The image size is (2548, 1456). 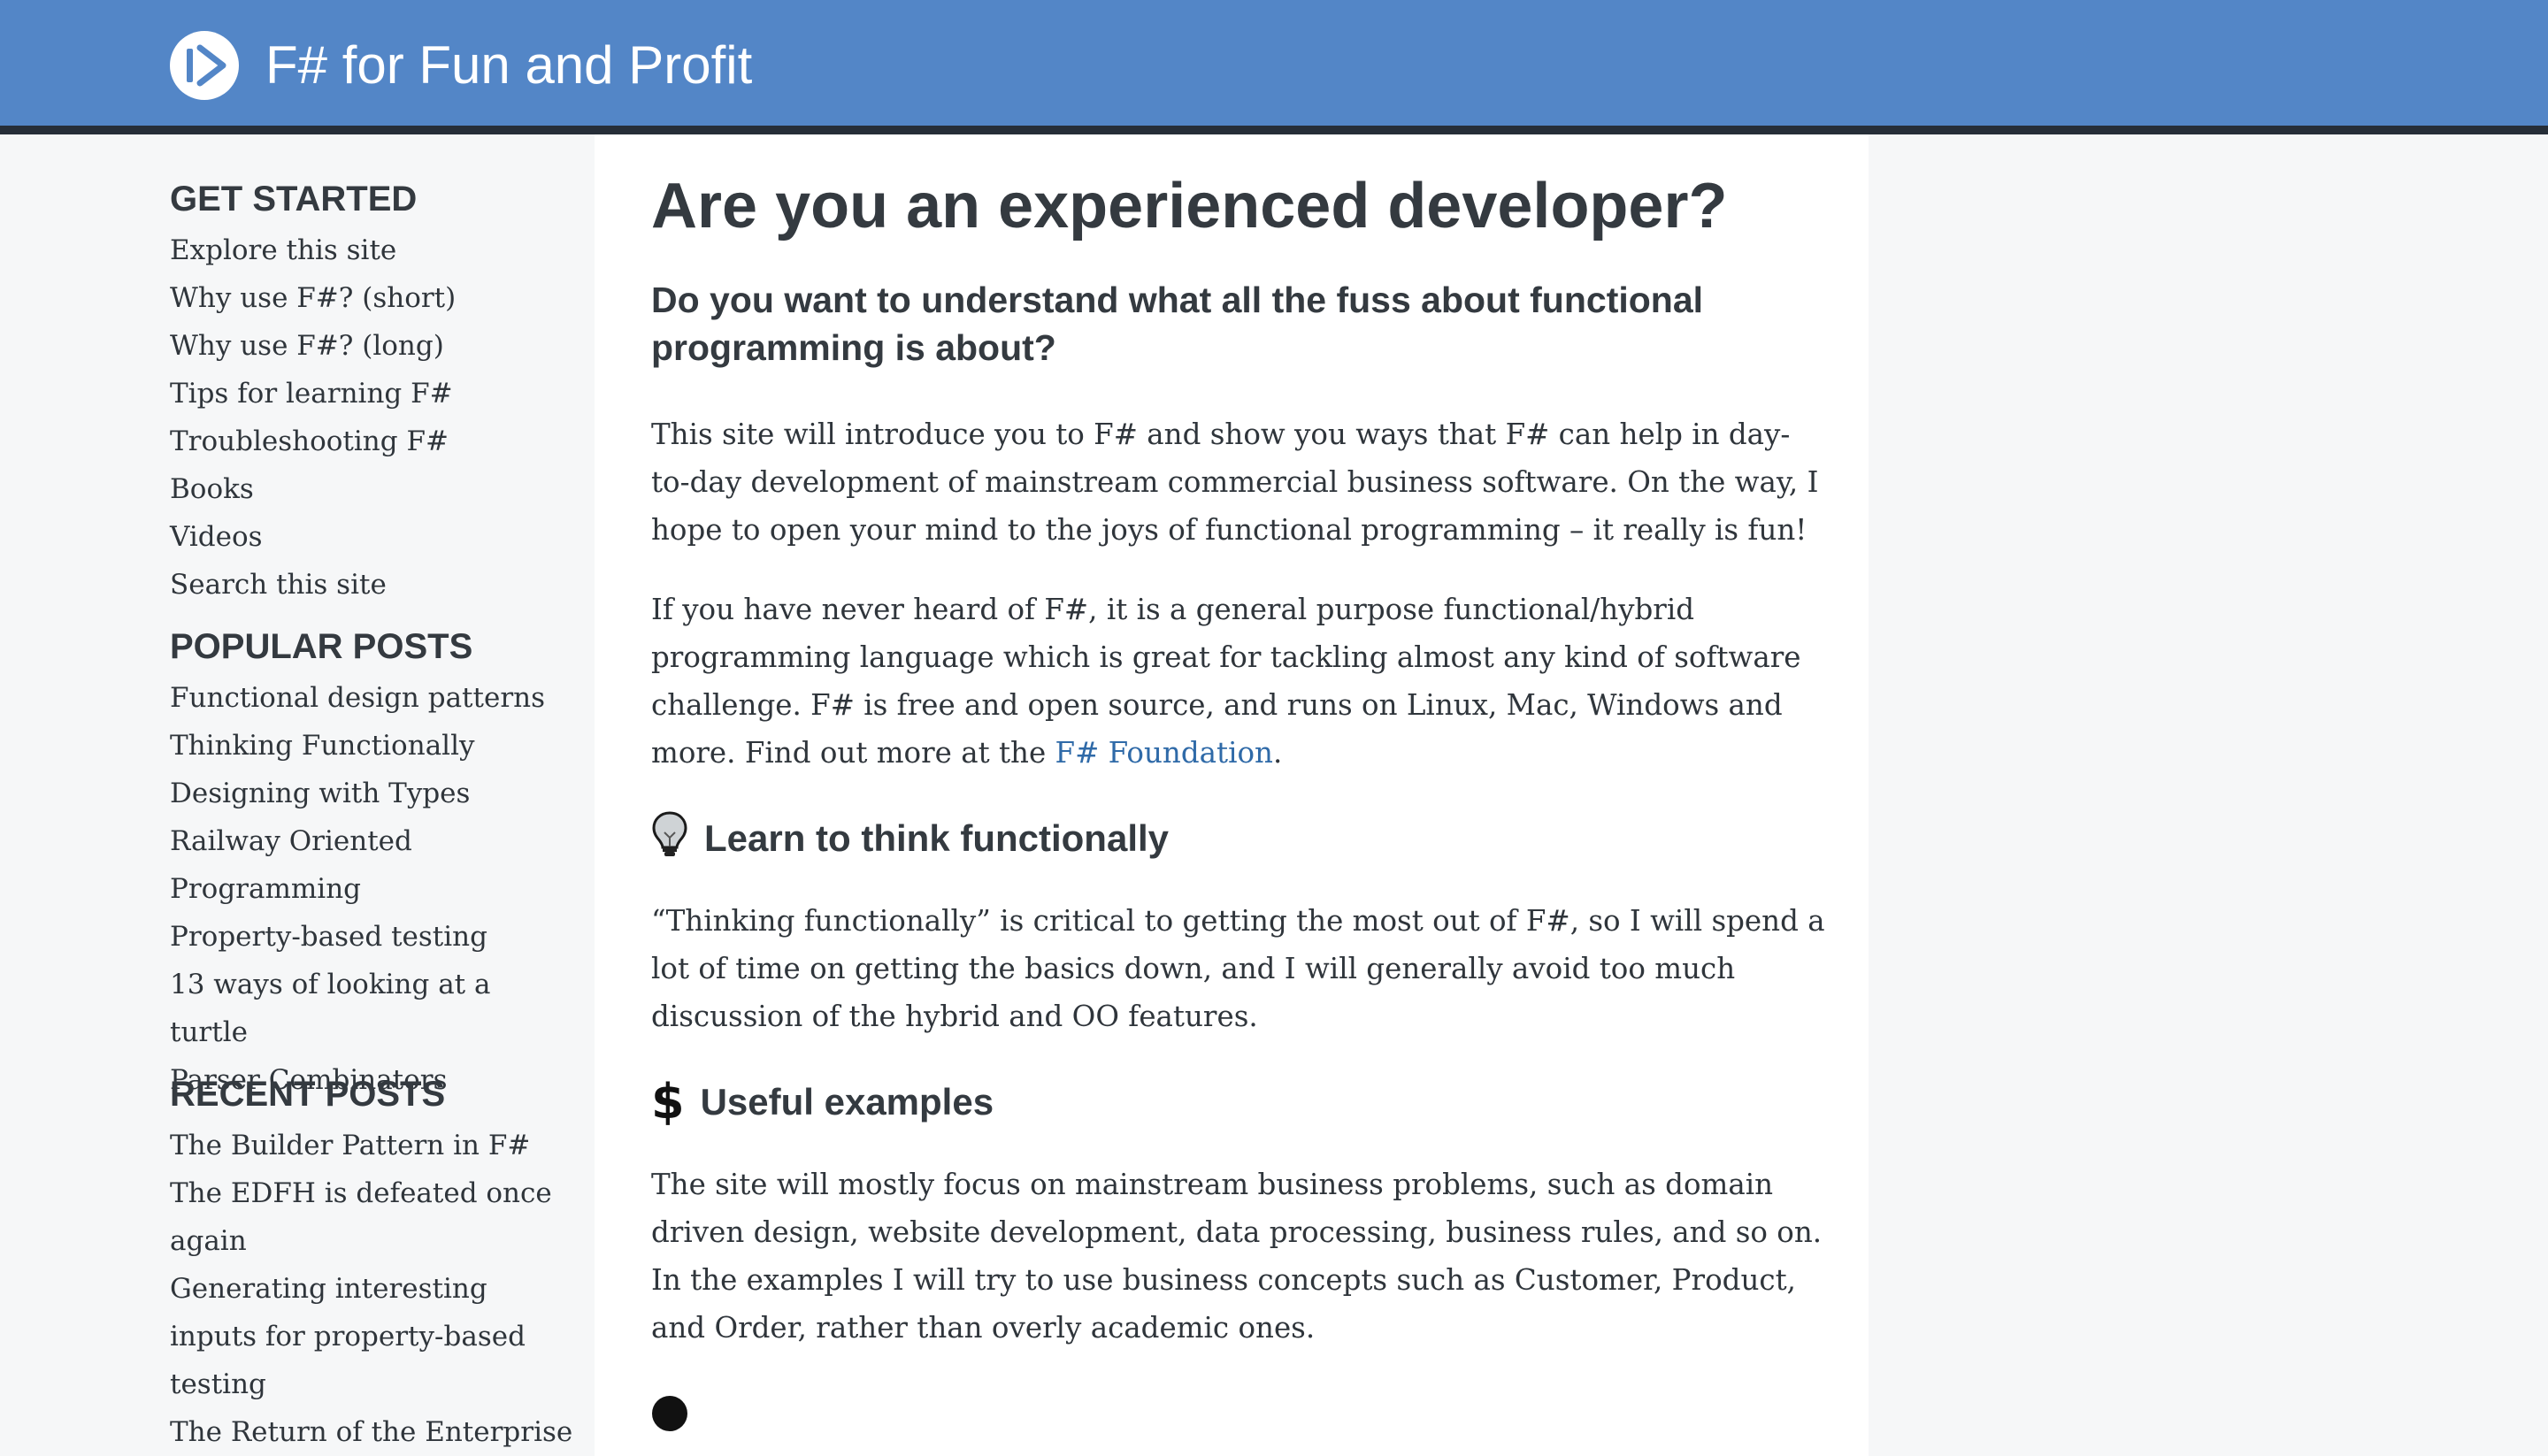 I want to click on sidebar-item-videos: Videos, so click(x=373, y=537).